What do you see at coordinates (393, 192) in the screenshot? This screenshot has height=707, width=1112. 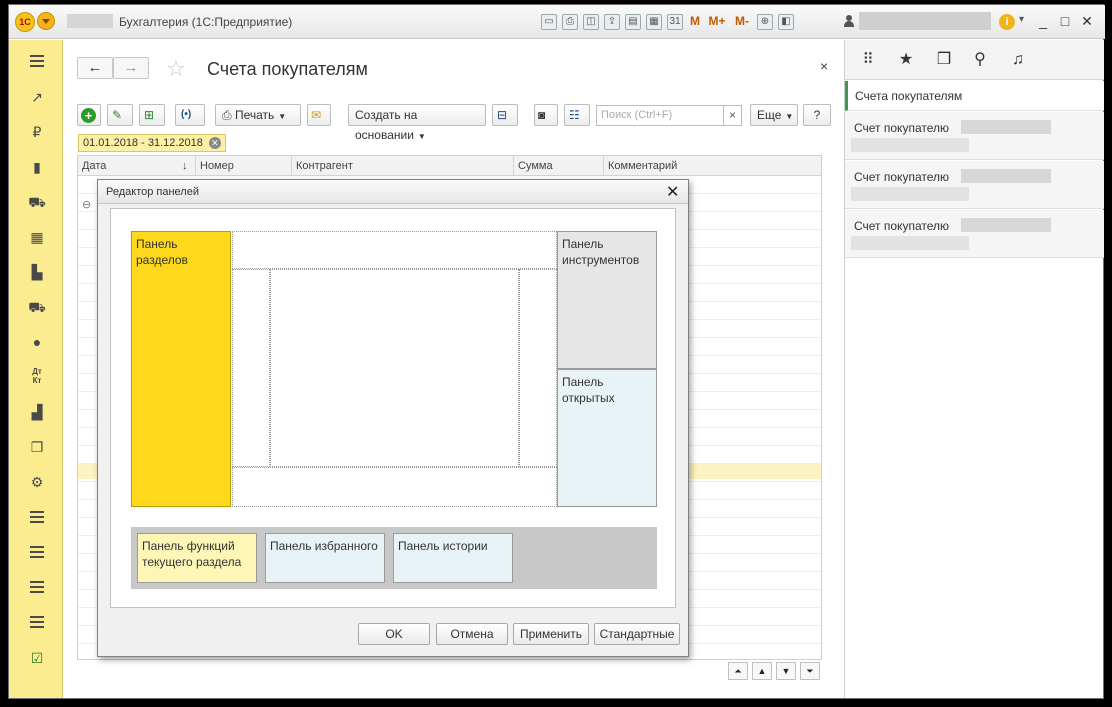 I see `dialog-title-bar: Редактор панелей ✕` at bounding box center [393, 192].